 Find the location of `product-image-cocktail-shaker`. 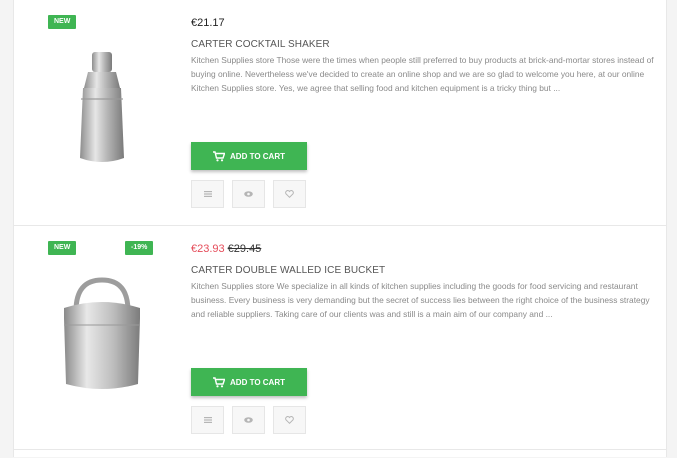

product-image-cocktail-shaker is located at coordinates (102, 110).